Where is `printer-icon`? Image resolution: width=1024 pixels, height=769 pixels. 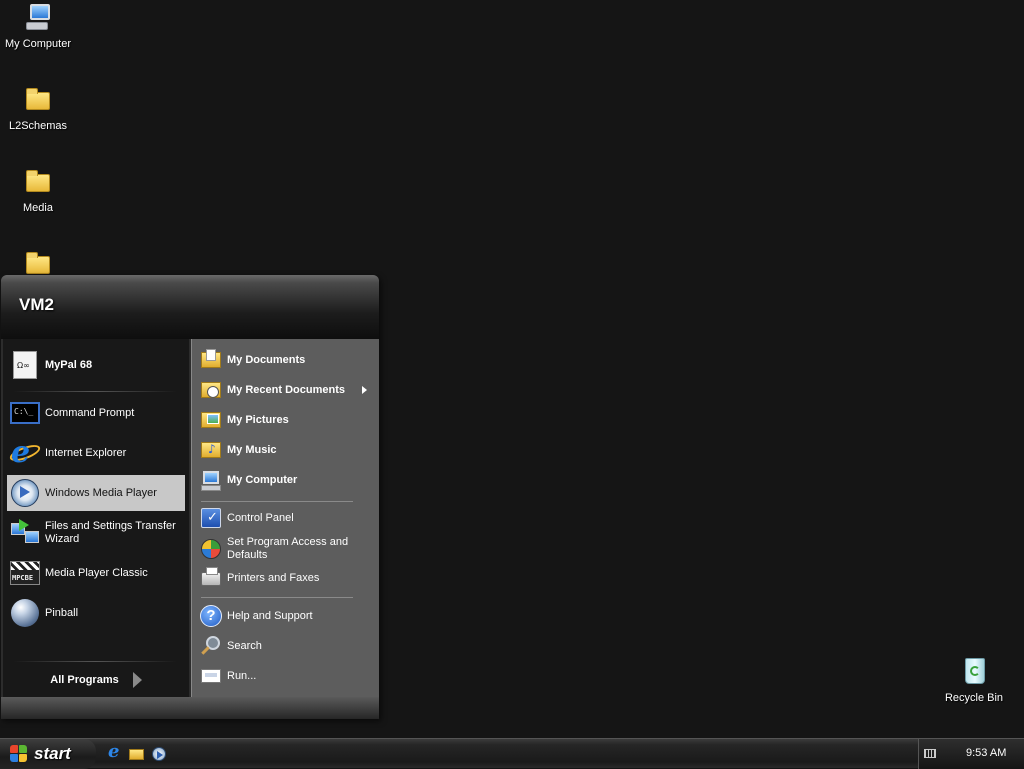 printer-icon is located at coordinates (211, 578).